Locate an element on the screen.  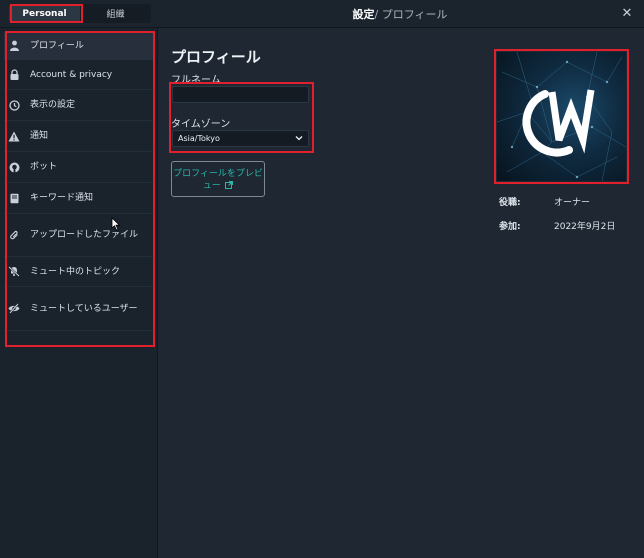
sidebar-item-display-settings: 表示の設定 is located at coordinates (79, 105).